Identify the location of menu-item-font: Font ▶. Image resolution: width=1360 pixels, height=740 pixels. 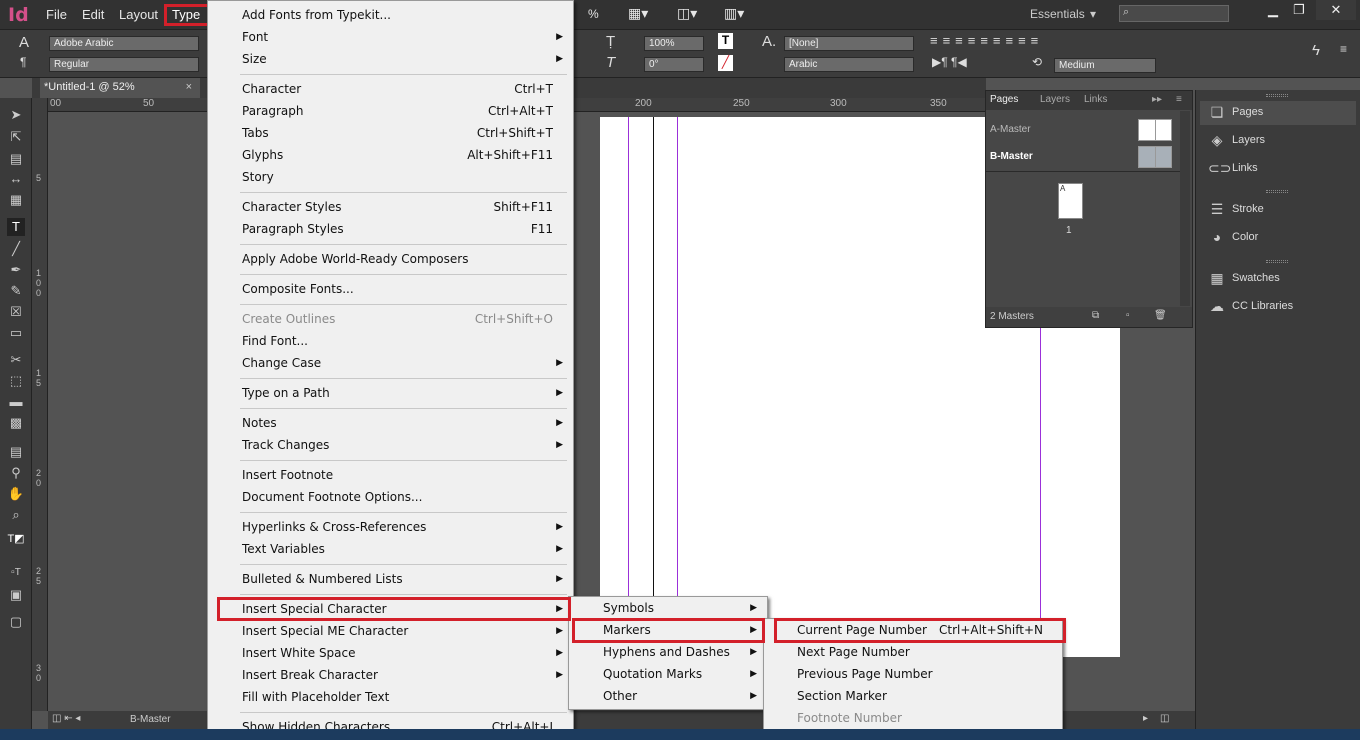
(390, 37).